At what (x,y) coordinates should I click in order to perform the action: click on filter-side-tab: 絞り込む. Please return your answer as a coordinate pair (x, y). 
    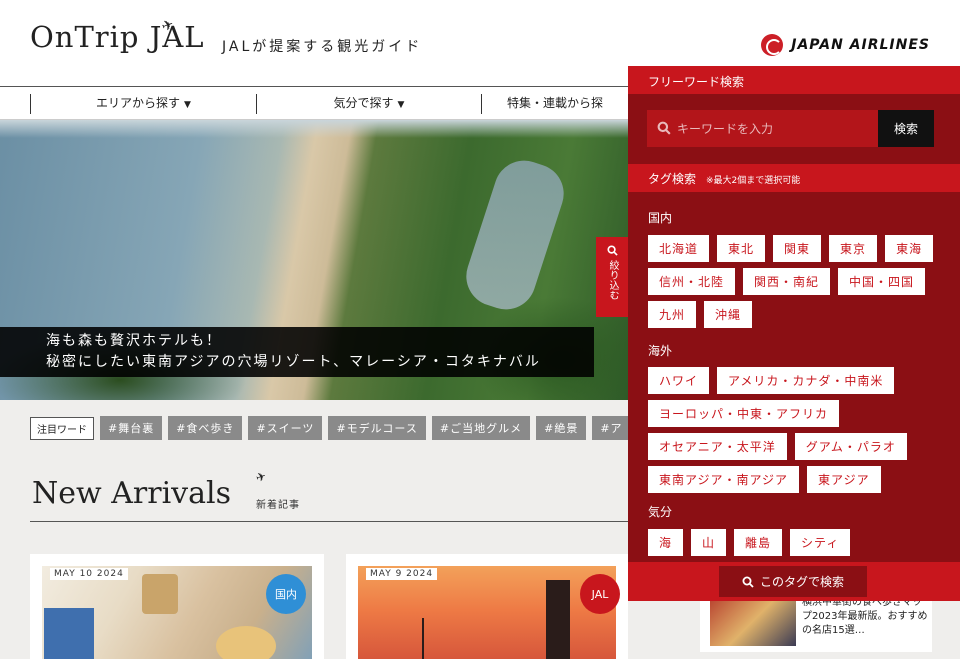
    Looking at the image, I should click on (612, 277).